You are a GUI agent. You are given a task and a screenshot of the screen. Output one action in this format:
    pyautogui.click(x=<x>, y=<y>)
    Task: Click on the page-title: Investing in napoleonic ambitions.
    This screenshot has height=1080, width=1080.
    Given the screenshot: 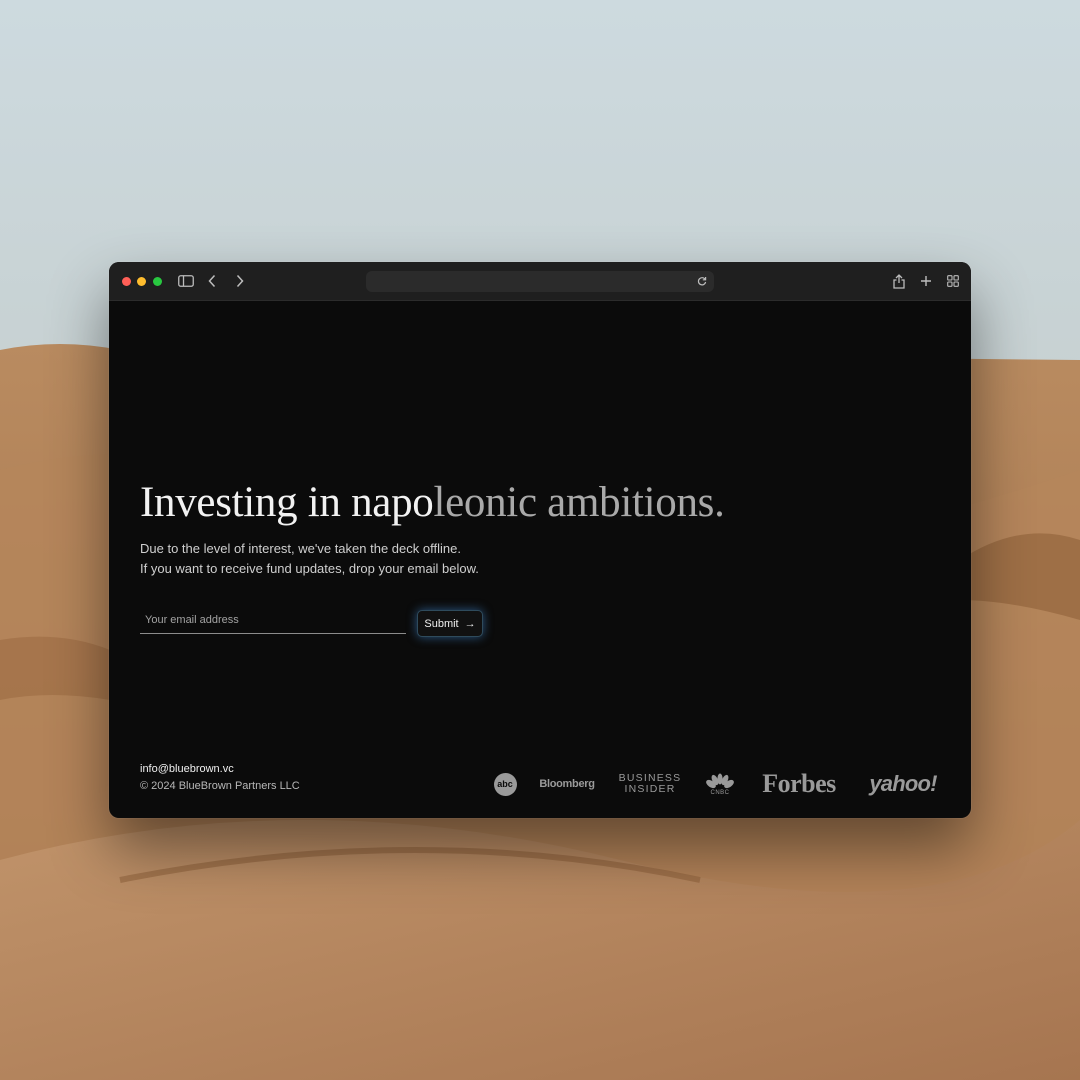 What is the action you would take?
    pyautogui.click(x=432, y=503)
    